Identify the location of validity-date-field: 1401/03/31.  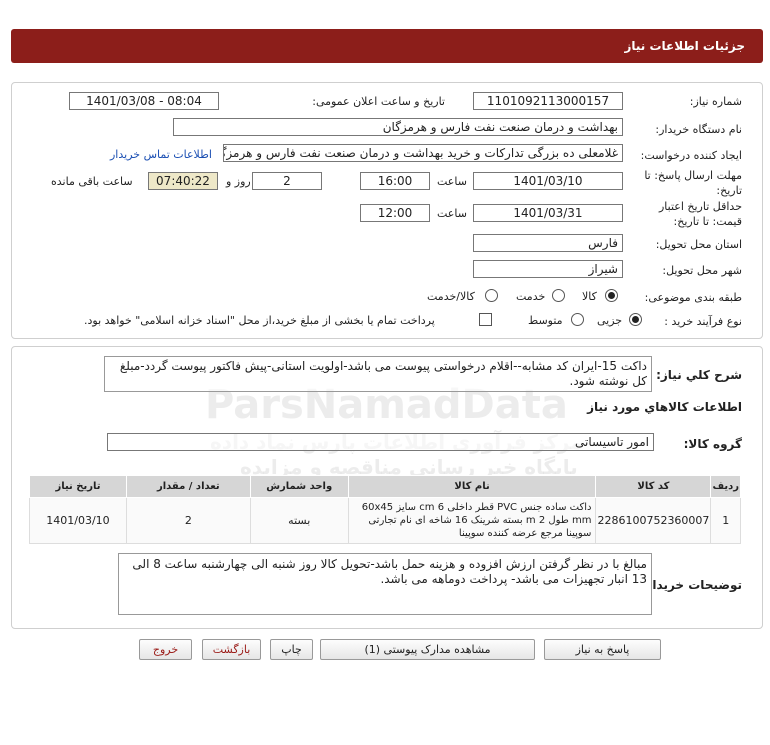
(548, 213).